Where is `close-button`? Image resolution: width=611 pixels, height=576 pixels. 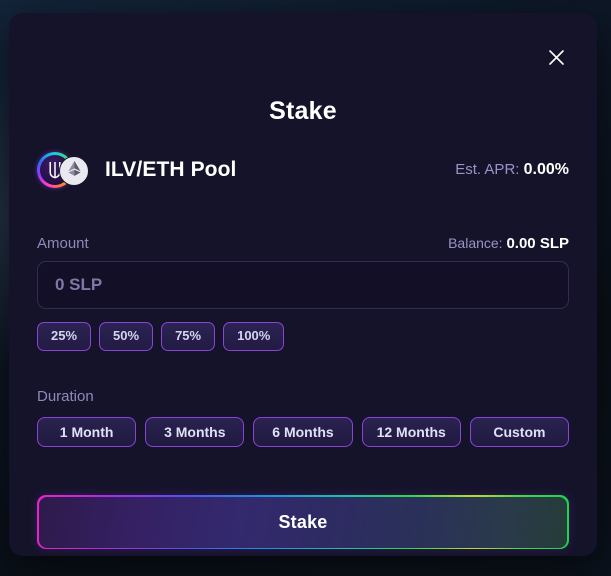
close-button is located at coordinates (556, 57).